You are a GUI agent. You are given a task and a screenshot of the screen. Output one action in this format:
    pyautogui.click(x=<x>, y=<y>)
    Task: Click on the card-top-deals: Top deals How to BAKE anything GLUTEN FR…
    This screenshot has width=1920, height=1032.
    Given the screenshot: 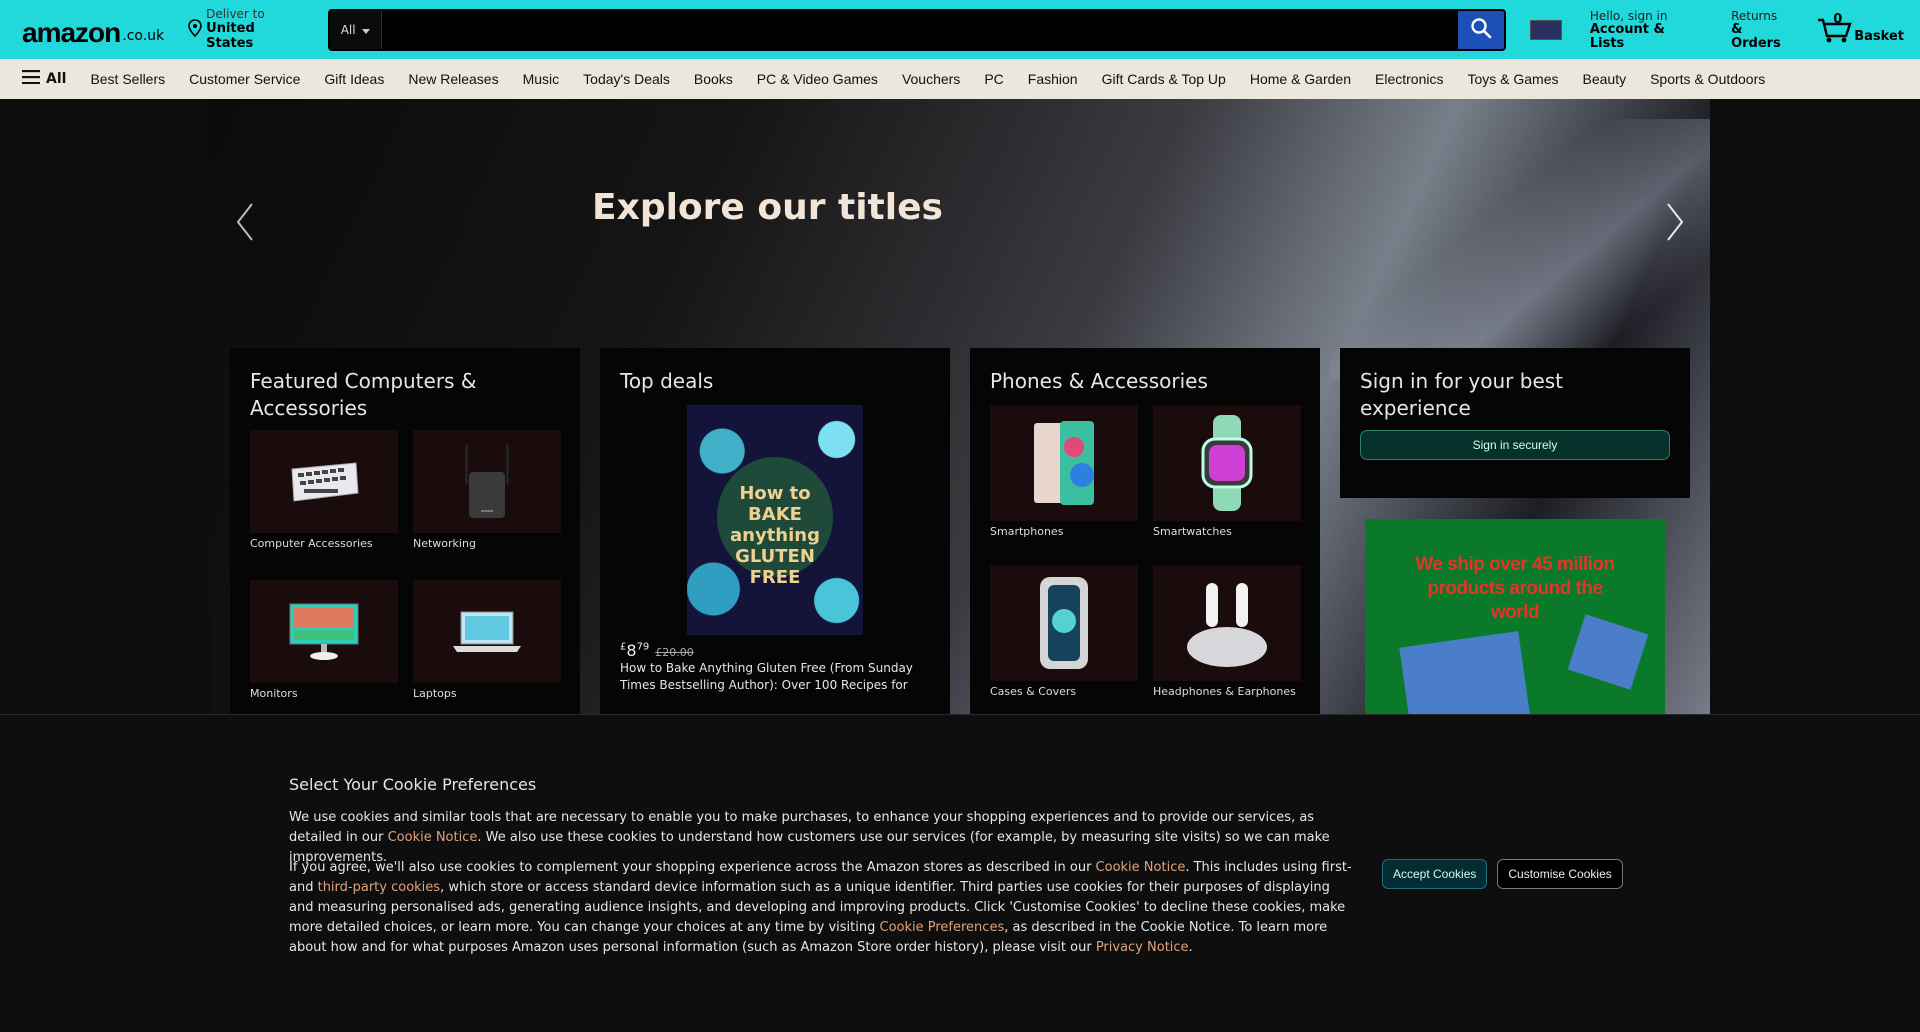 What is the action you would take?
    pyautogui.click(x=775, y=531)
    